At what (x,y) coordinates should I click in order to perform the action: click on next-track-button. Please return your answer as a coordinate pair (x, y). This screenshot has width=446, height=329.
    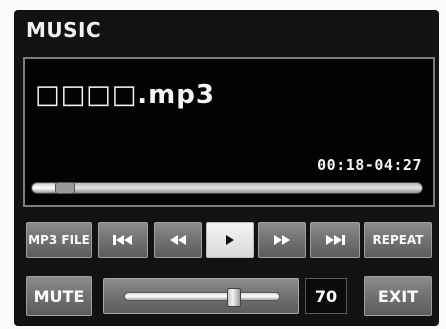
    Looking at the image, I should click on (335, 240).